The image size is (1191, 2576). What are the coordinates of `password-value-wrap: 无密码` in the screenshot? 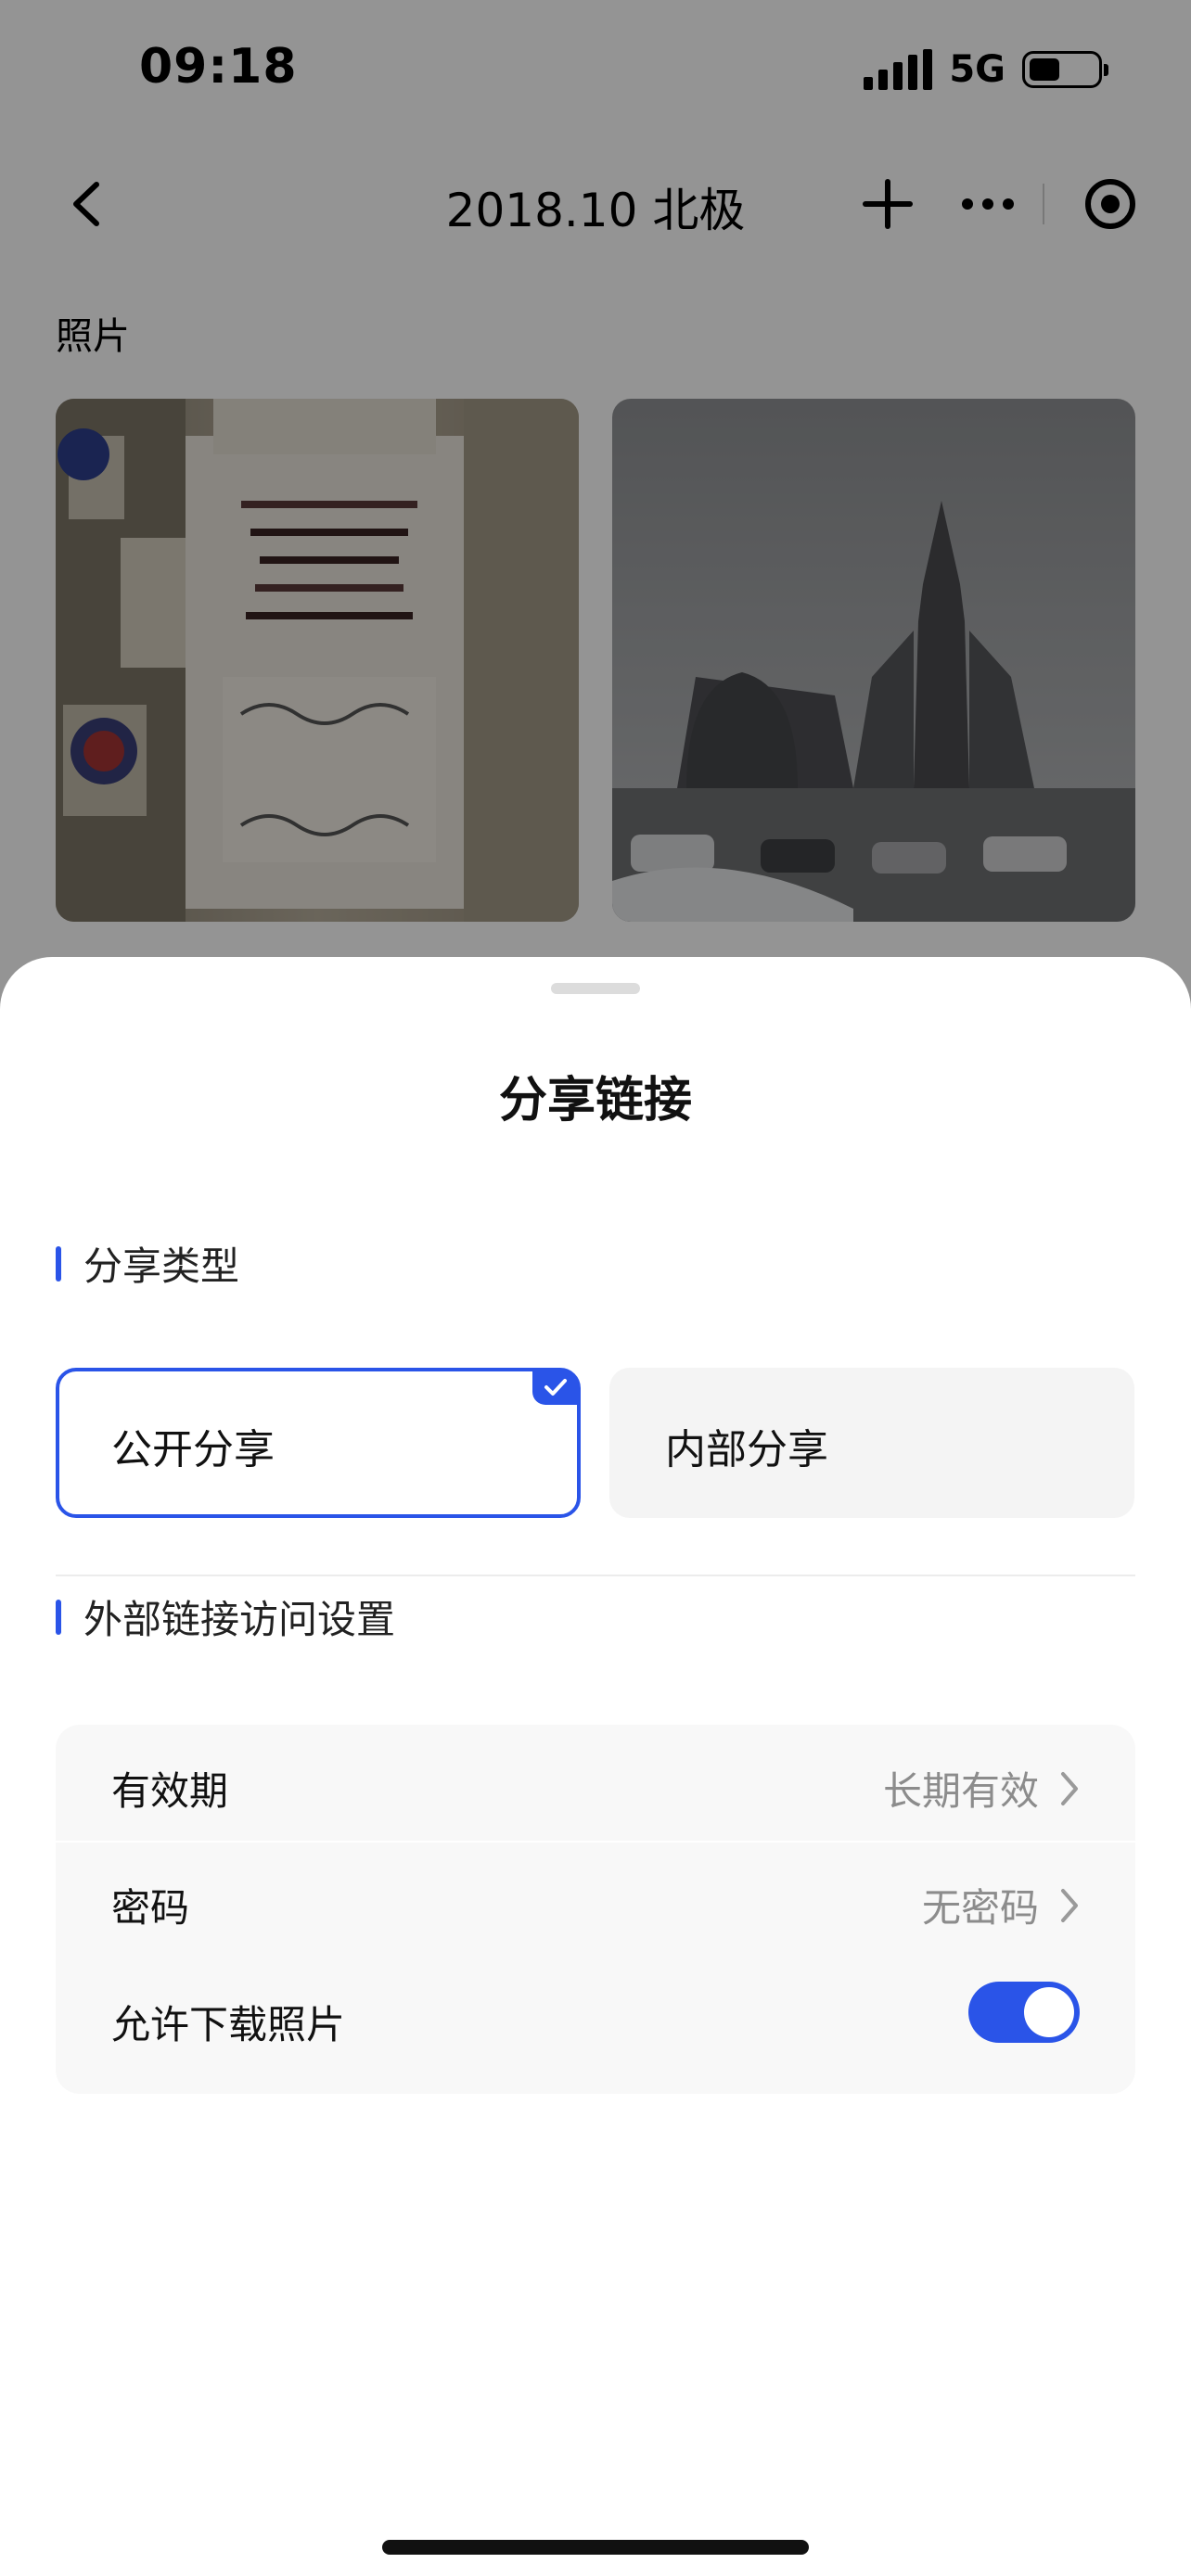 It's located at (1001, 1905).